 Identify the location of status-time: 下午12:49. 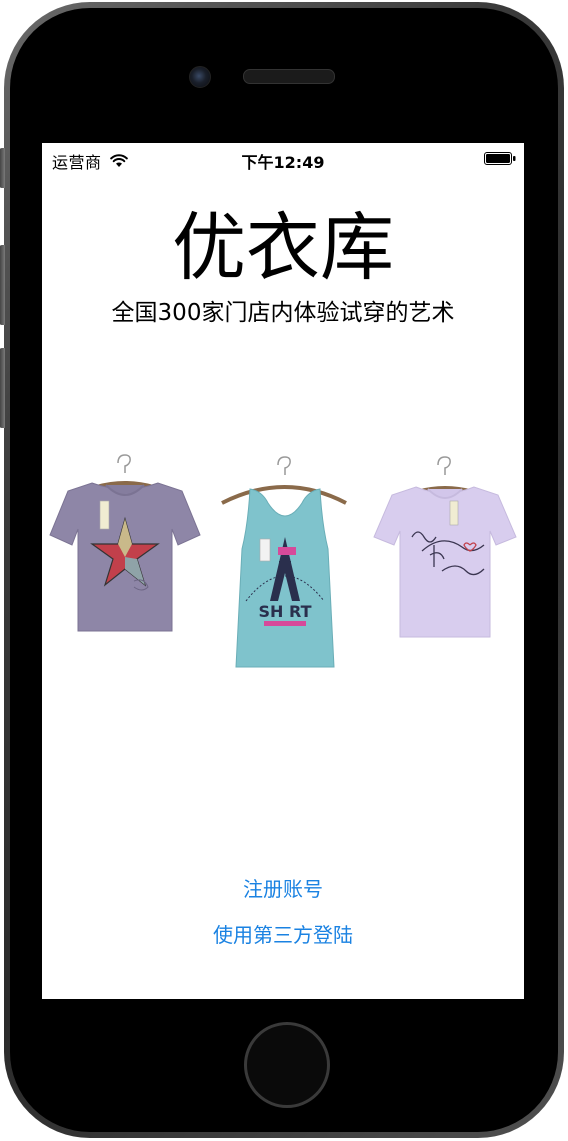
(283, 162).